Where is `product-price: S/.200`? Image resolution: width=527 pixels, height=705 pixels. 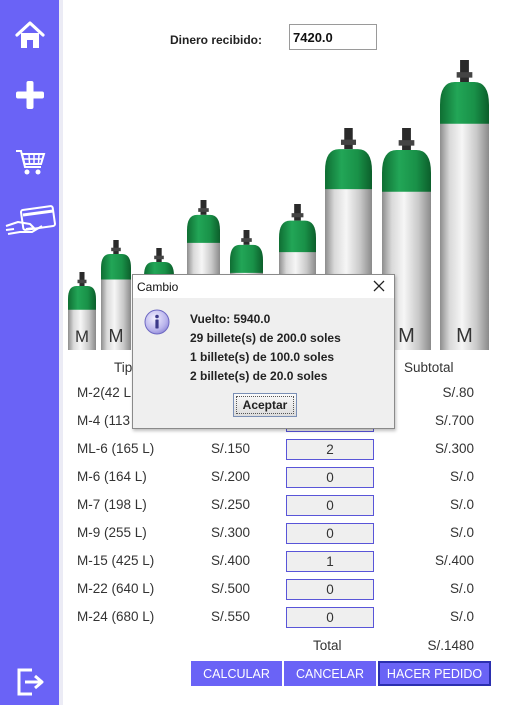
product-price: S/.200 is located at coordinates (231, 476).